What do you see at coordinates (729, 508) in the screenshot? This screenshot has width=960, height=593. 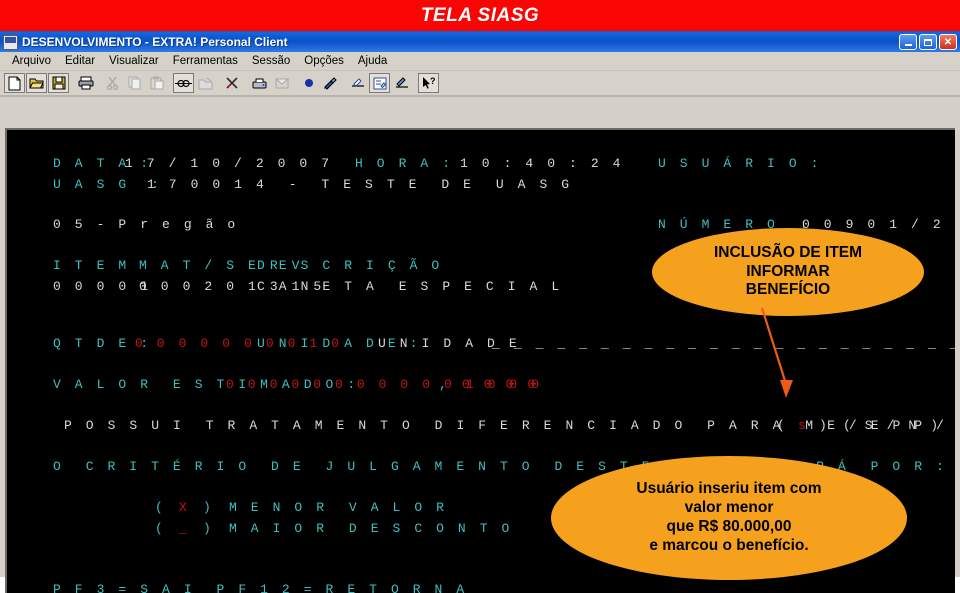 I see `callout-bottom-line2: valor menor` at bounding box center [729, 508].